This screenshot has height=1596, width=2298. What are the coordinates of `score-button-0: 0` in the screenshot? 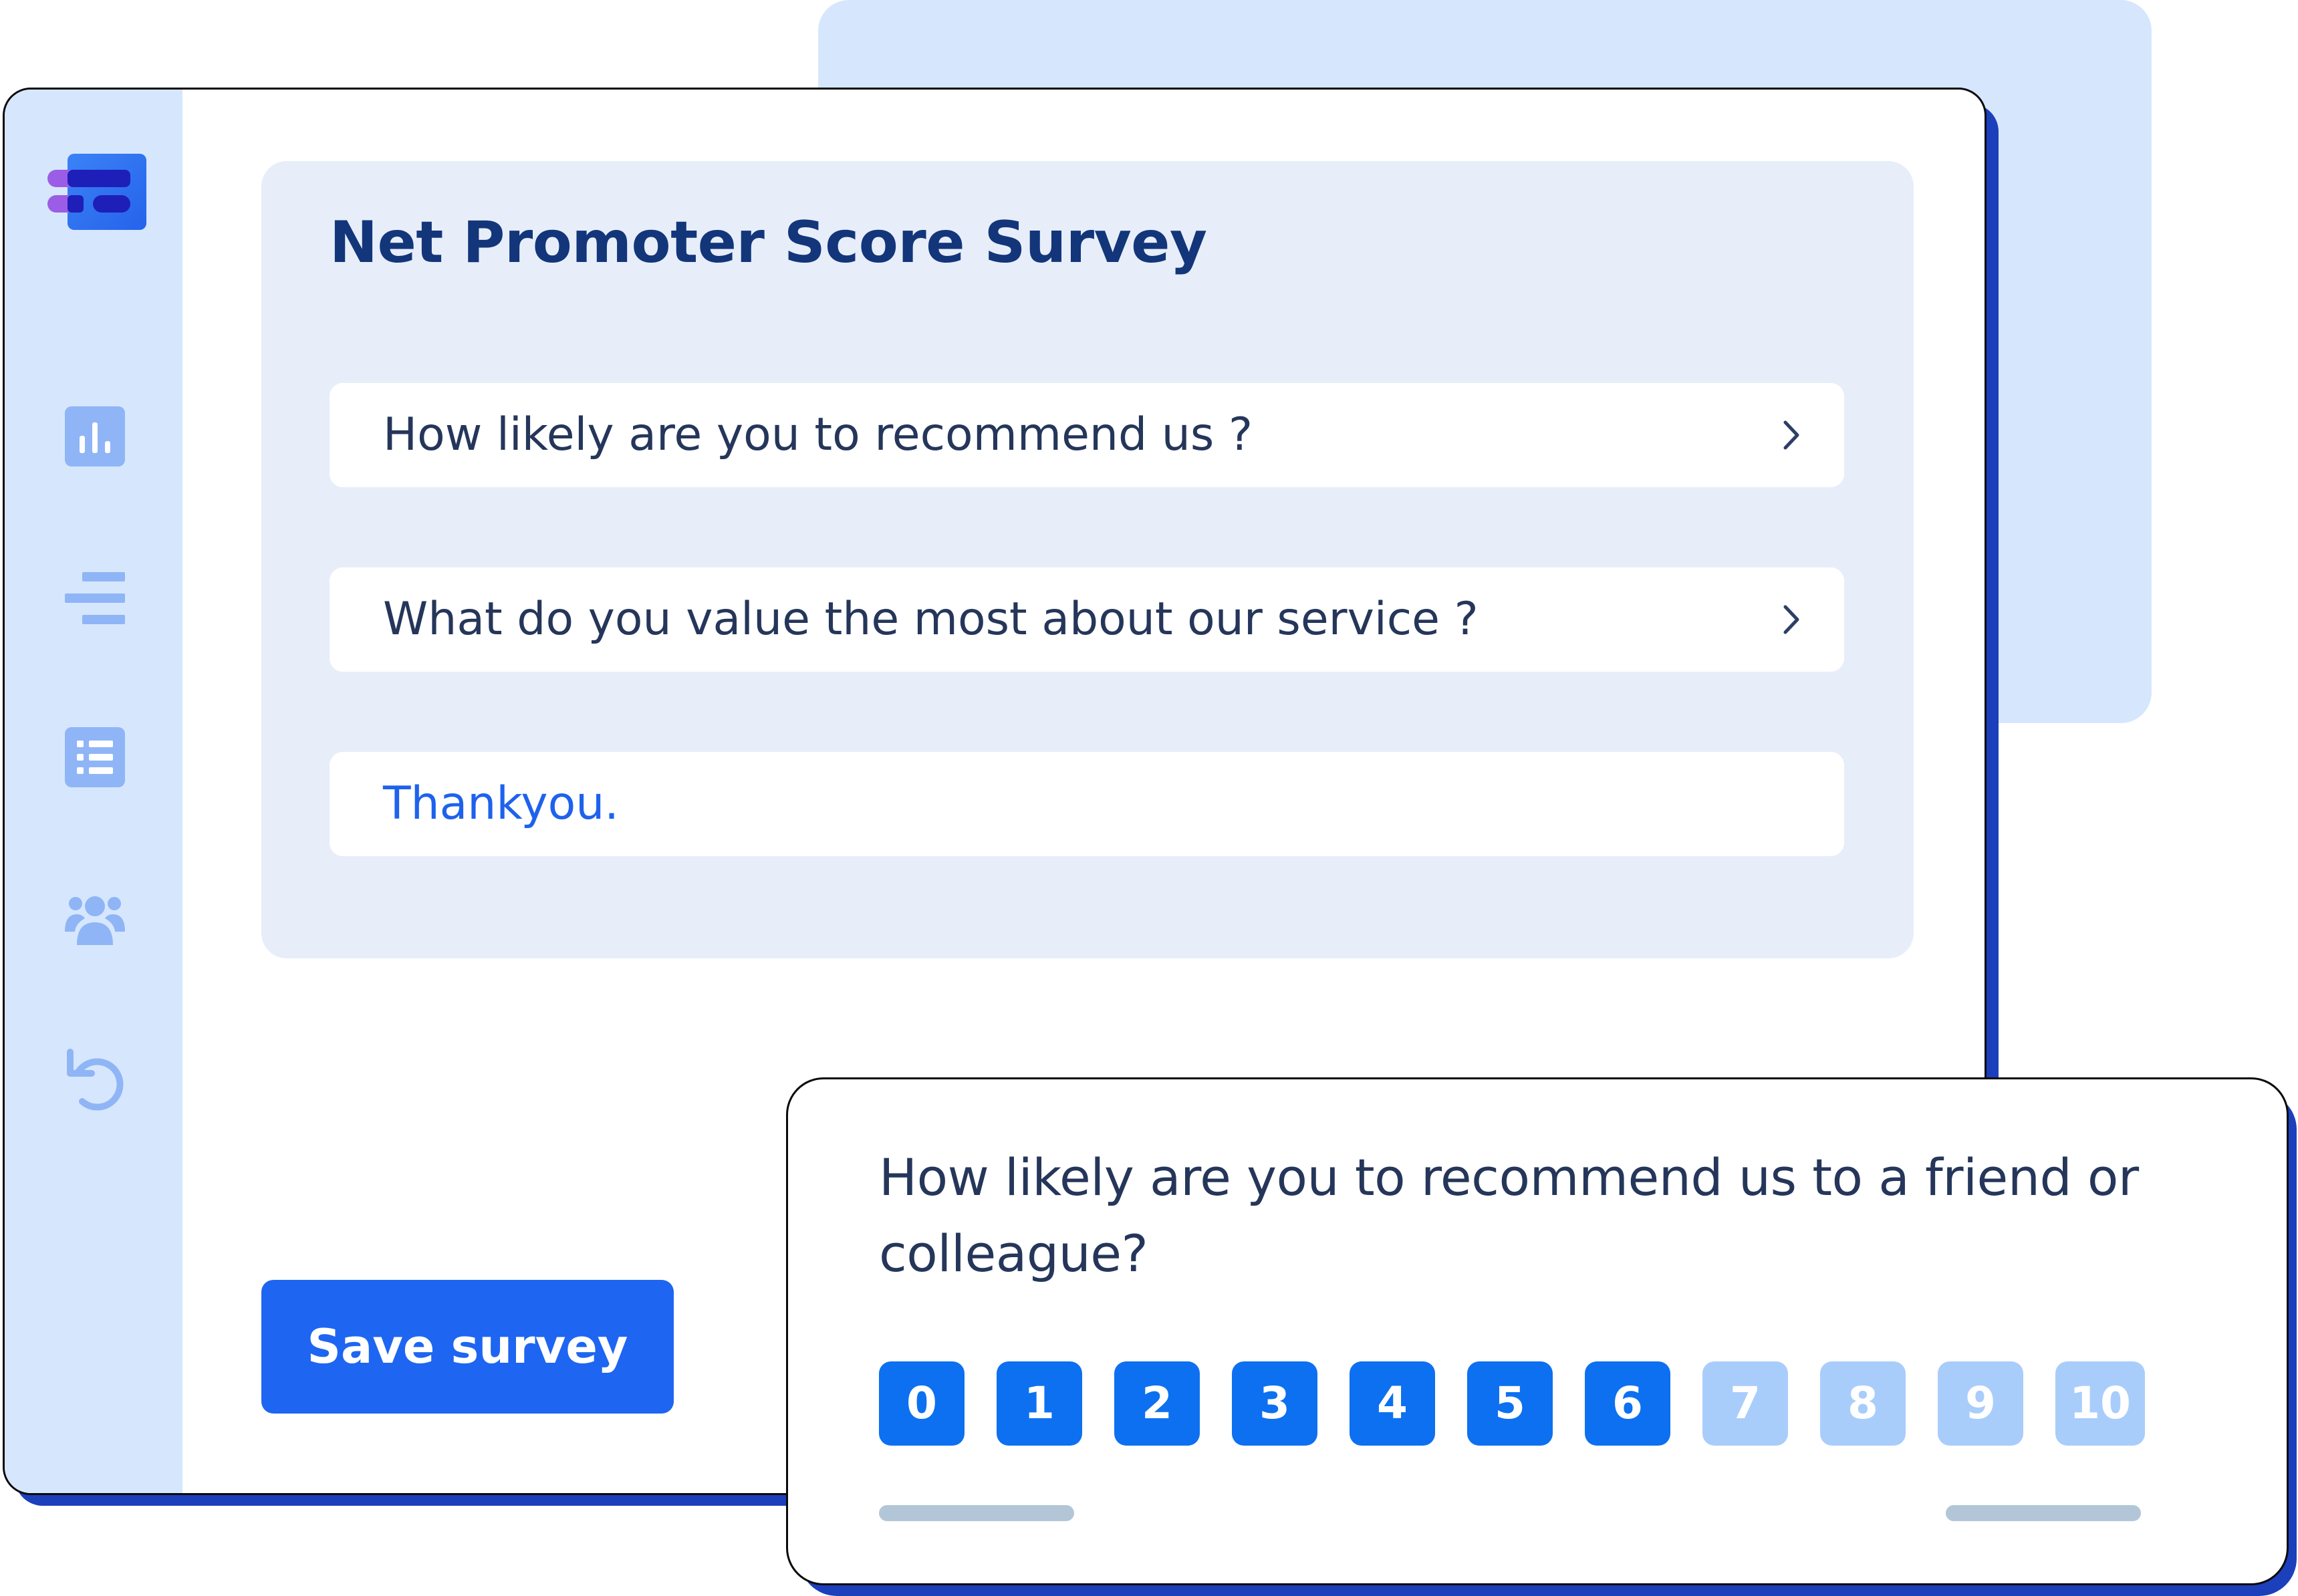 It's located at (922, 1403).